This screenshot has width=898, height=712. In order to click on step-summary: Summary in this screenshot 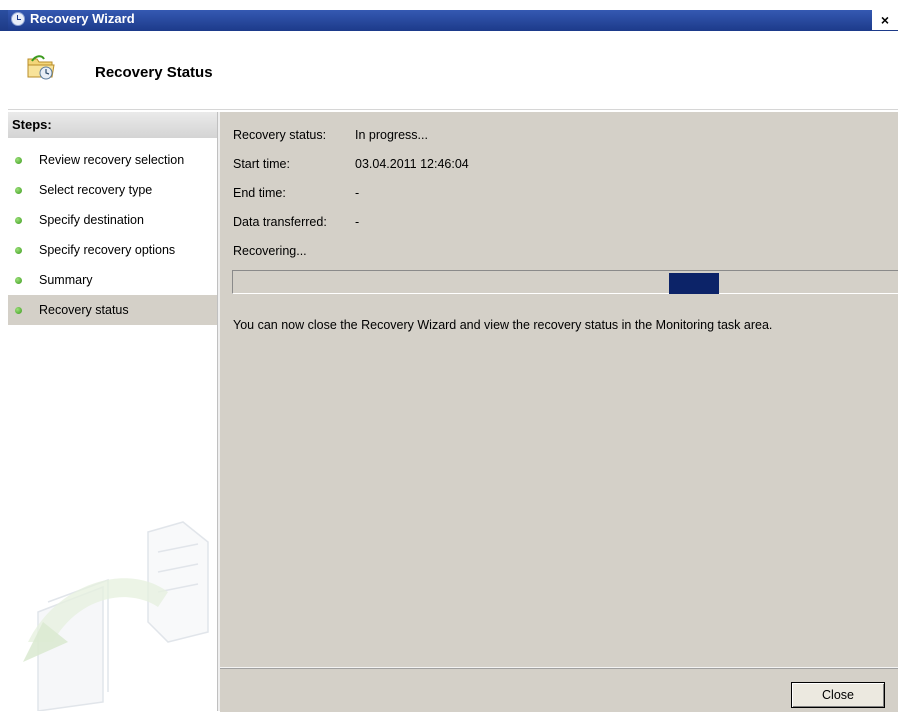, I will do `click(112, 280)`.